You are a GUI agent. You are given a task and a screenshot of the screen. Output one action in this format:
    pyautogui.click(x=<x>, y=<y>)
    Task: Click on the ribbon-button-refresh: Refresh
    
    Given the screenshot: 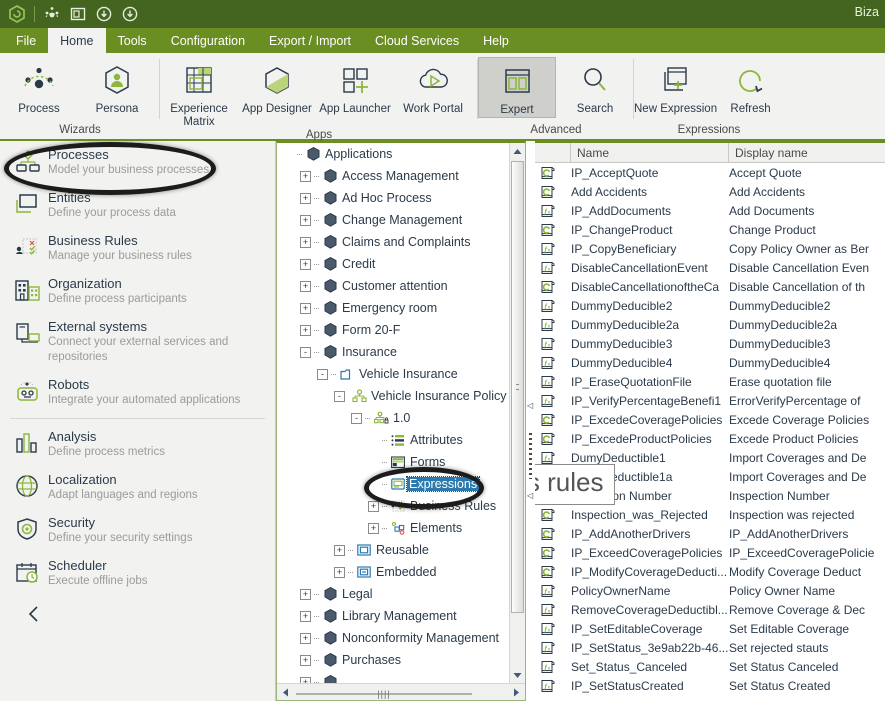 What is the action you would take?
    pyautogui.click(x=750, y=86)
    